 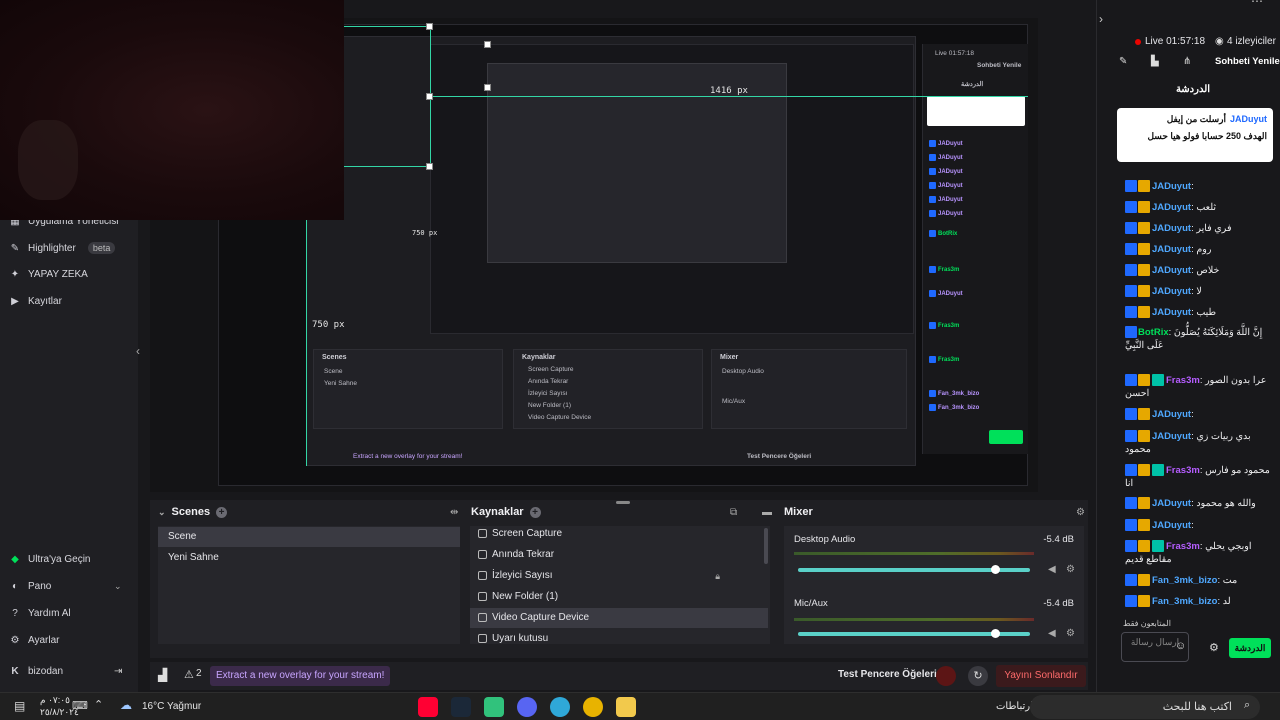 What do you see at coordinates (50, 559) in the screenshot?
I see `sidebar-item-ultra: ◆ Ultra'ya Geçin` at bounding box center [50, 559].